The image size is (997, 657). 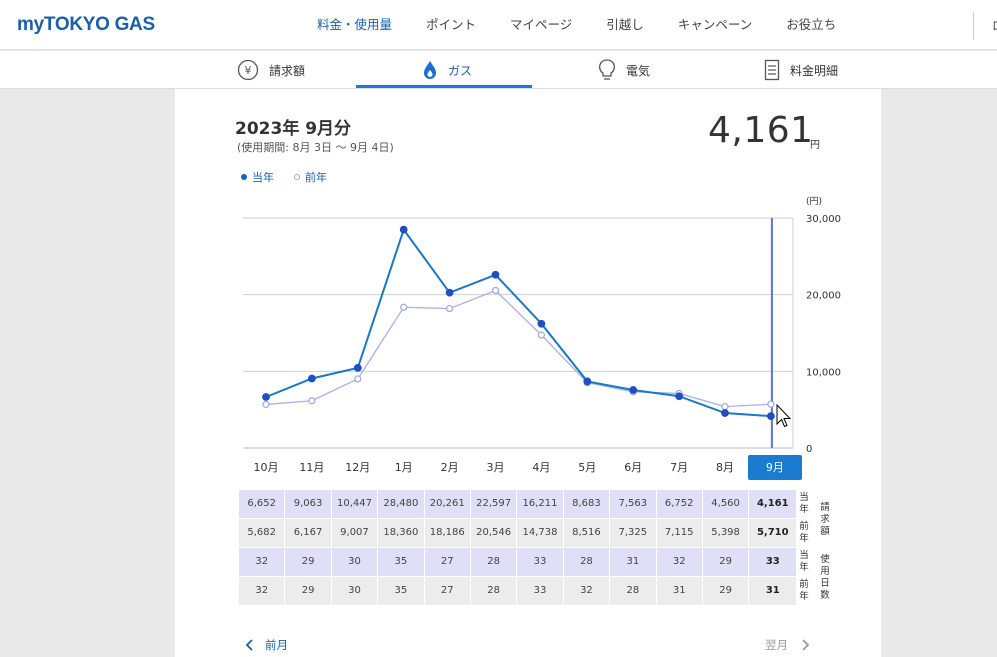 What do you see at coordinates (787, 645) in the screenshot?
I see `next-month-link: 翌月` at bounding box center [787, 645].